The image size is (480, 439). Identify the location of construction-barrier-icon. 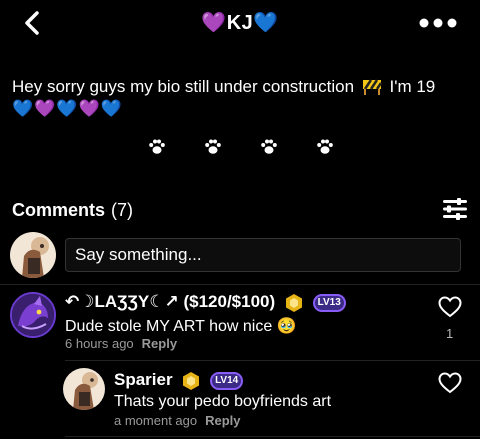
(372, 87).